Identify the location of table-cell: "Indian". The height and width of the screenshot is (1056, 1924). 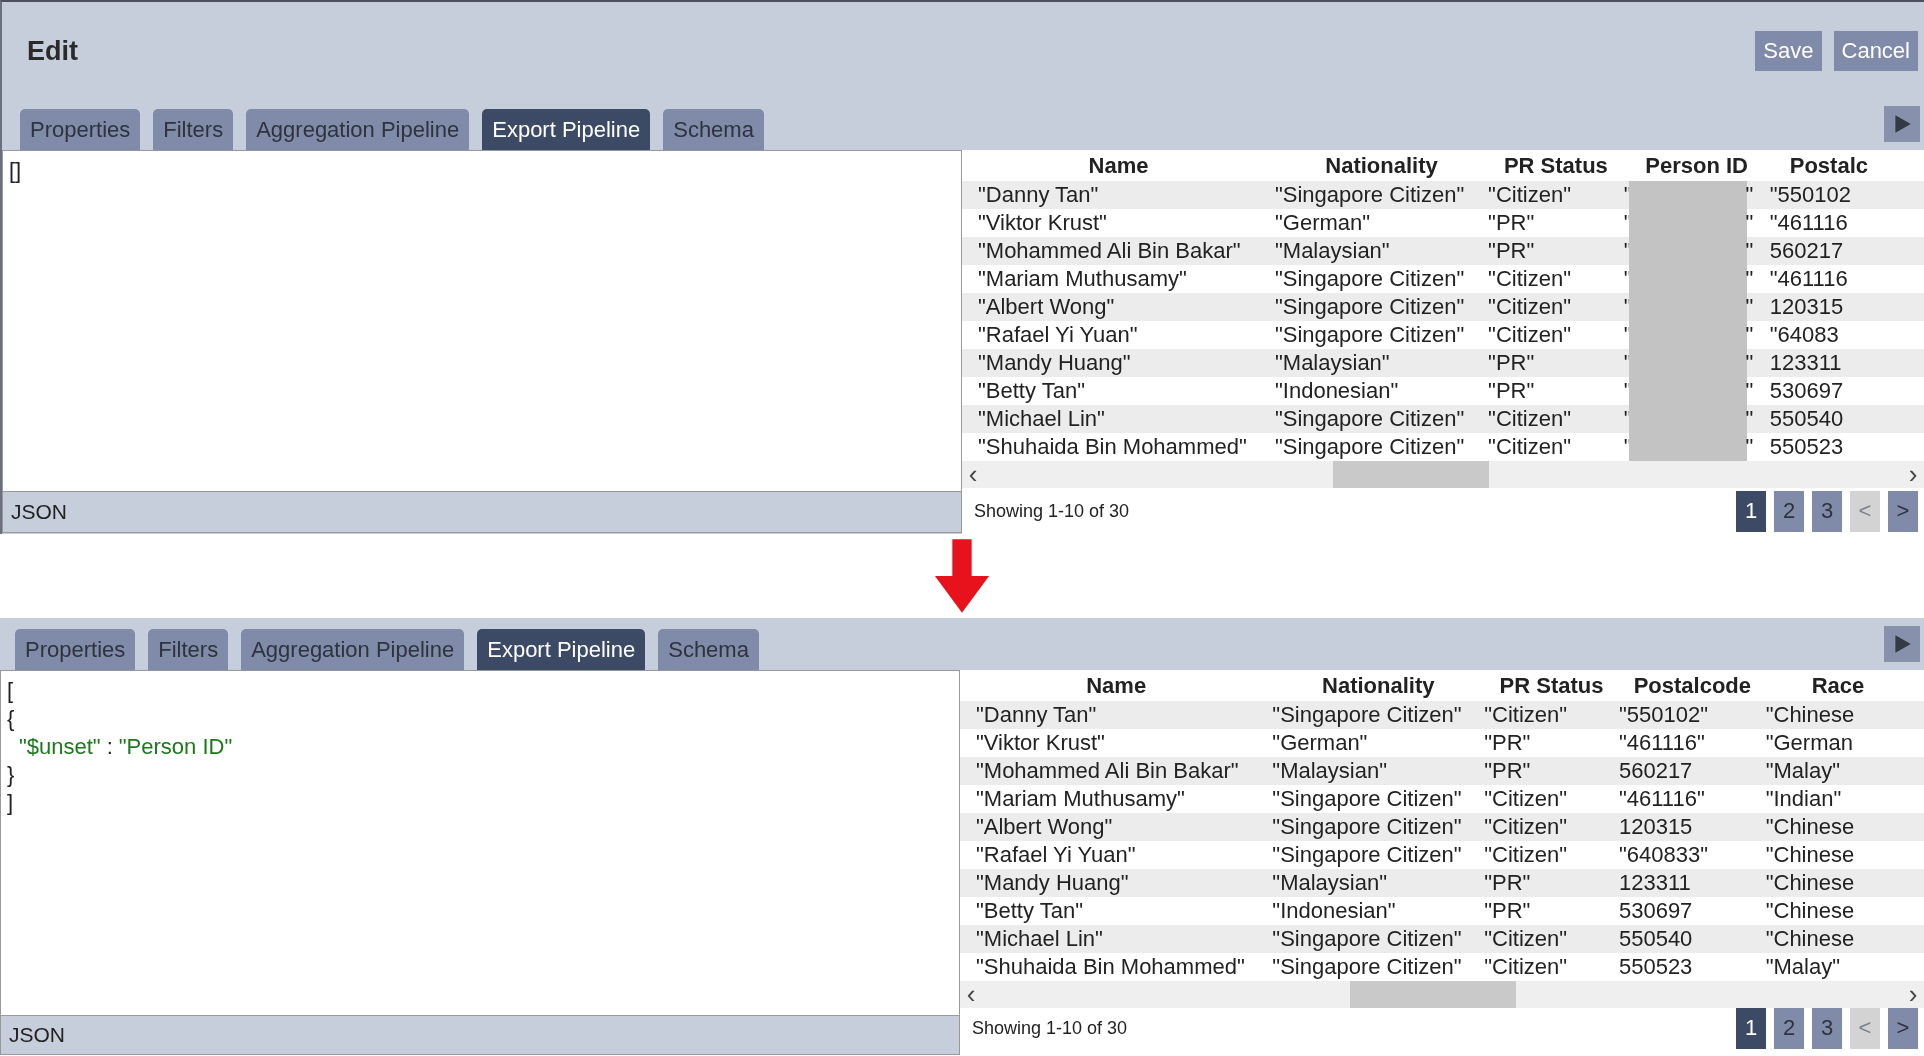
(1803, 798).